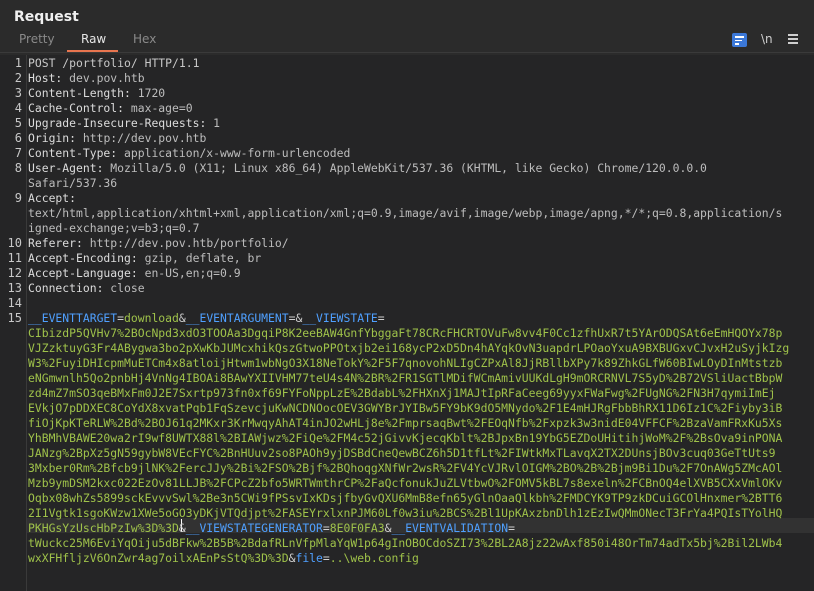  Describe the element at coordinates (83, 273) in the screenshot. I see `header-key: Accept-Language:` at that location.